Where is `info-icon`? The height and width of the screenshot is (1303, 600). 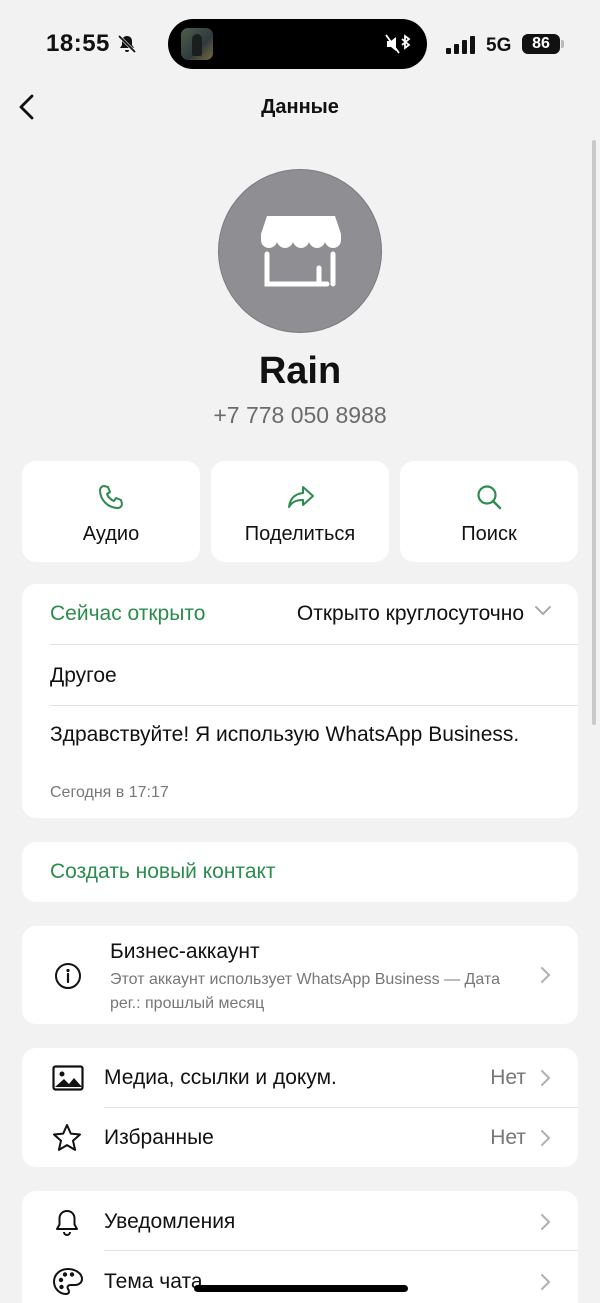
info-icon is located at coordinates (68, 976).